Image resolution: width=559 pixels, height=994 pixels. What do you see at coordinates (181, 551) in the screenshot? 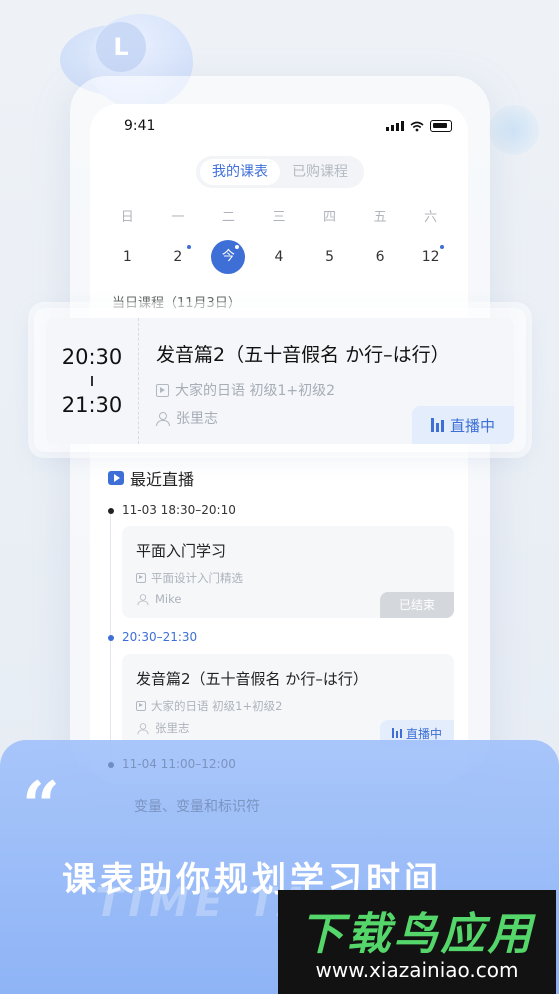
I see `card-title: 平面入门学习` at bounding box center [181, 551].